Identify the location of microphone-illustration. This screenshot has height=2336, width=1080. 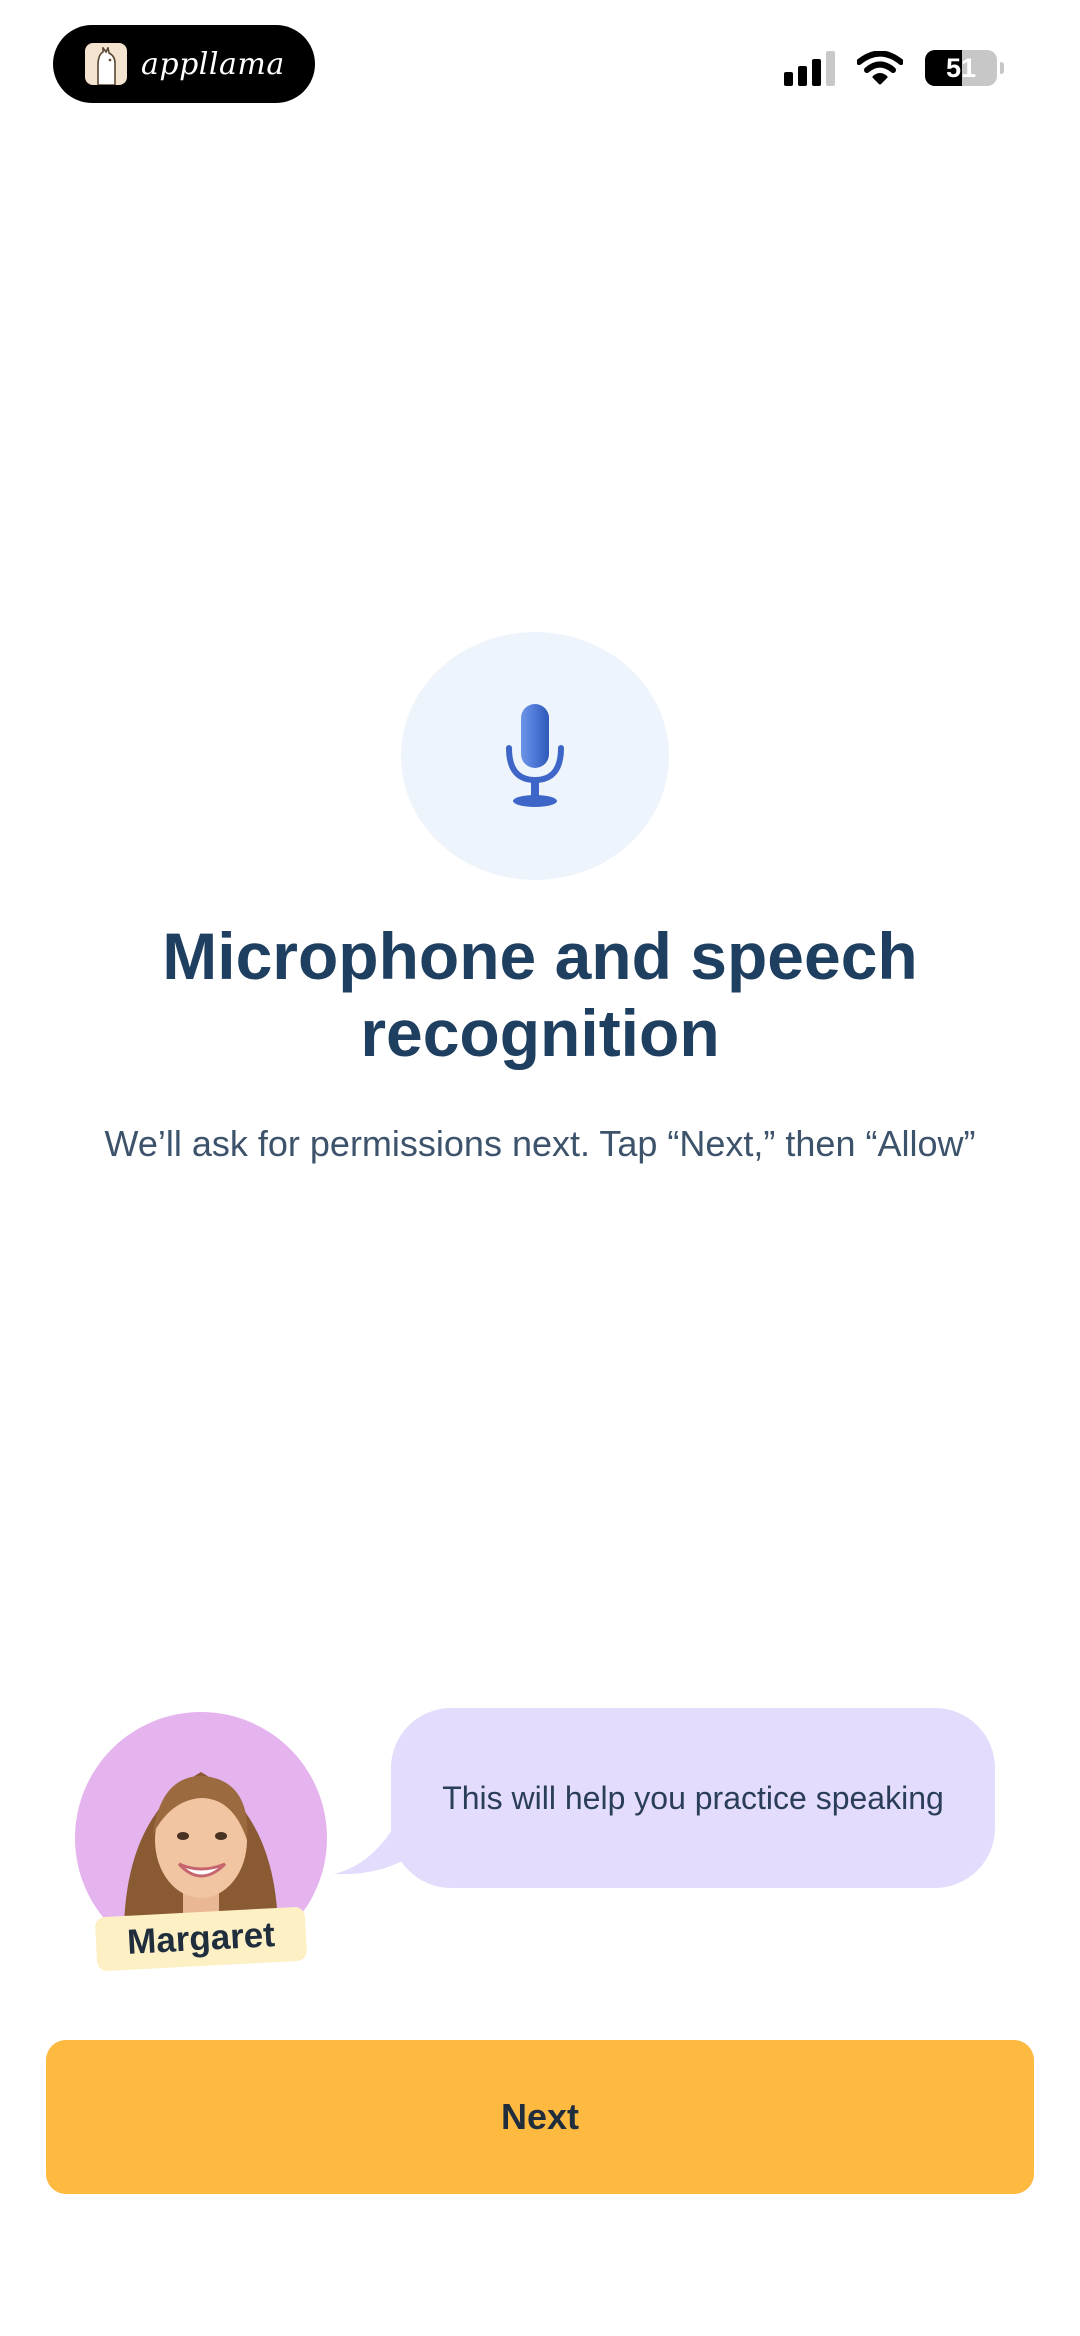
(535, 756).